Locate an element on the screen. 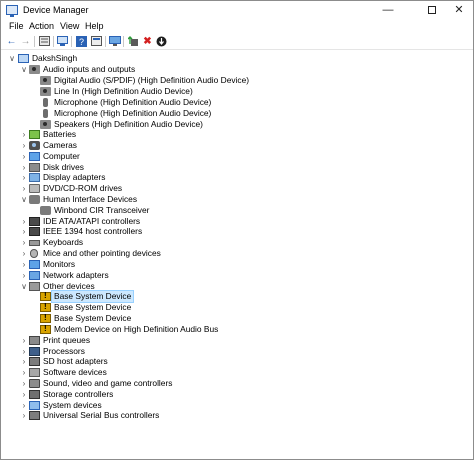  help-icon: ? is located at coordinates (81, 41).